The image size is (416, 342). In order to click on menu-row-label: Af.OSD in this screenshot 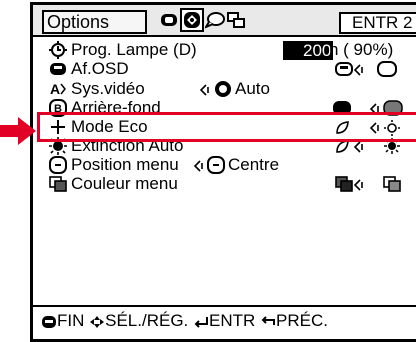, I will do `click(100, 68)`.